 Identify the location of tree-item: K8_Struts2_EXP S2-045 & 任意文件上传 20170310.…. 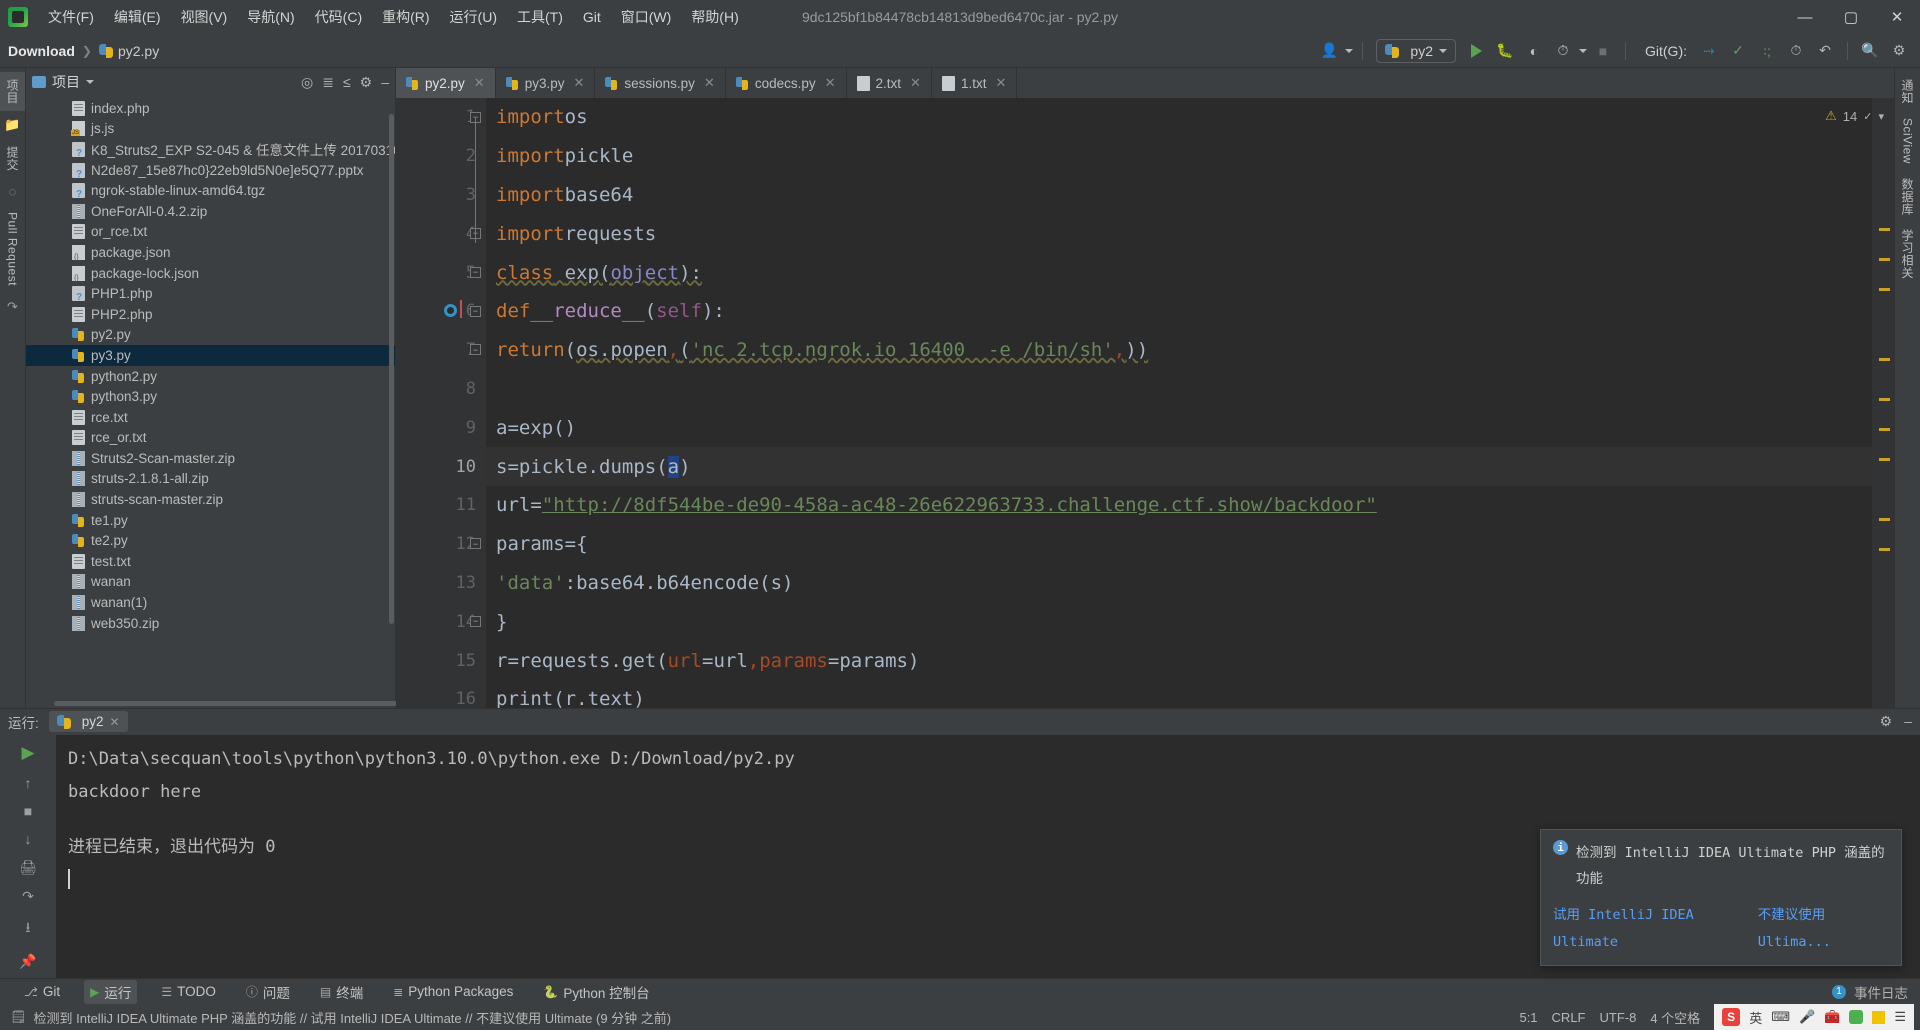
(210, 149).